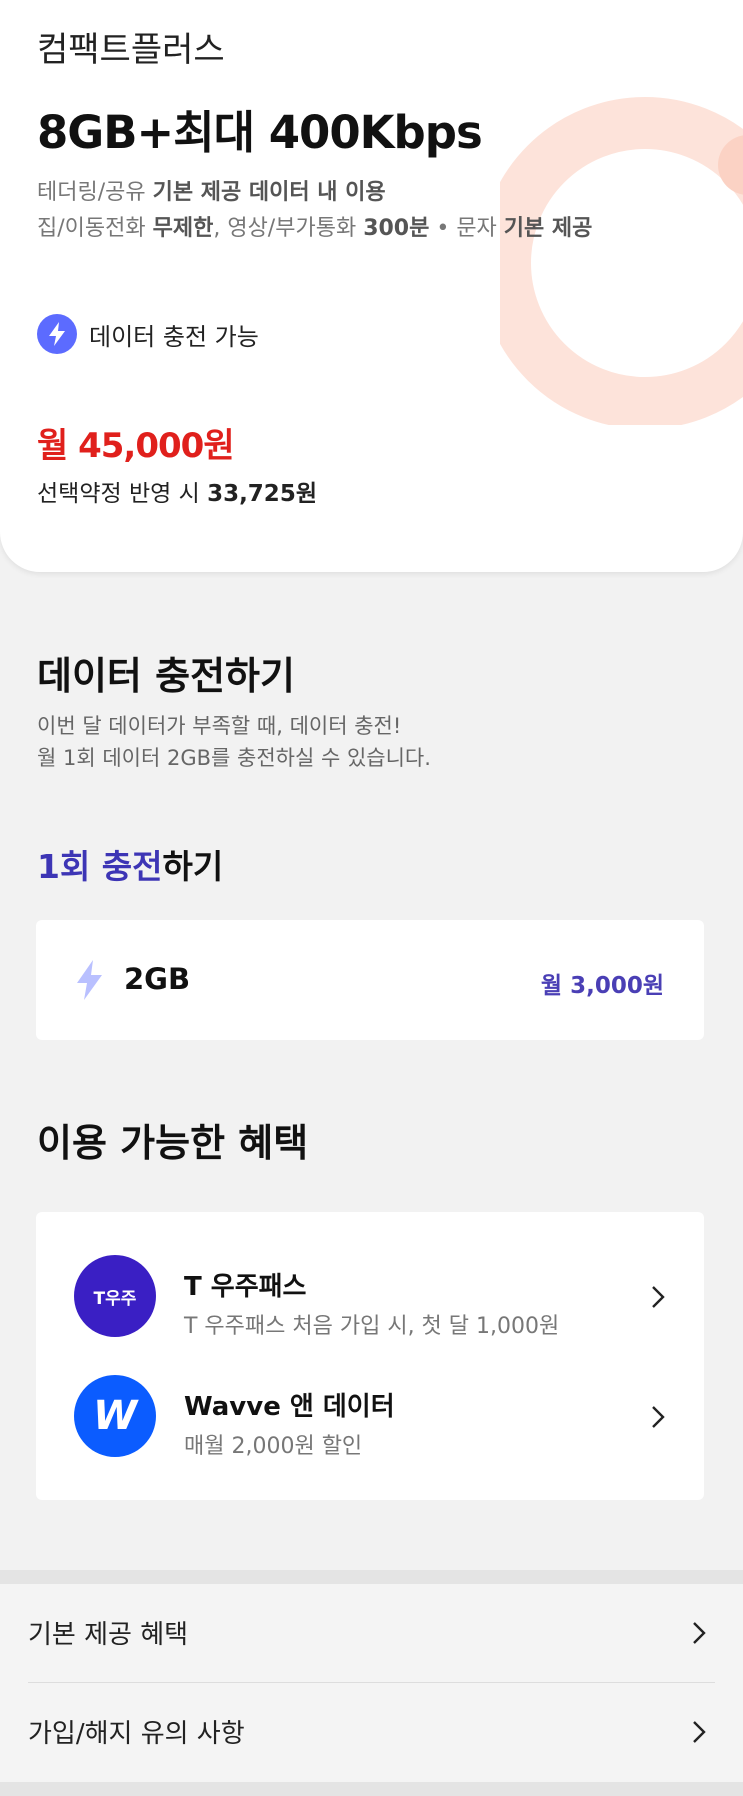 This screenshot has height=1796, width=743. I want to click on plan-desc-tethering: 테더링/공유 기본 제공 데이터 내 이용, so click(211, 192).